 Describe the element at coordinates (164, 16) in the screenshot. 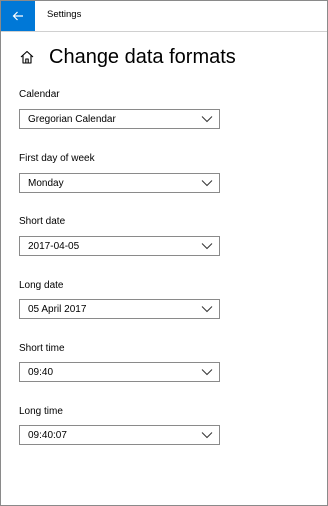

I see `title-bar: Settings` at that location.